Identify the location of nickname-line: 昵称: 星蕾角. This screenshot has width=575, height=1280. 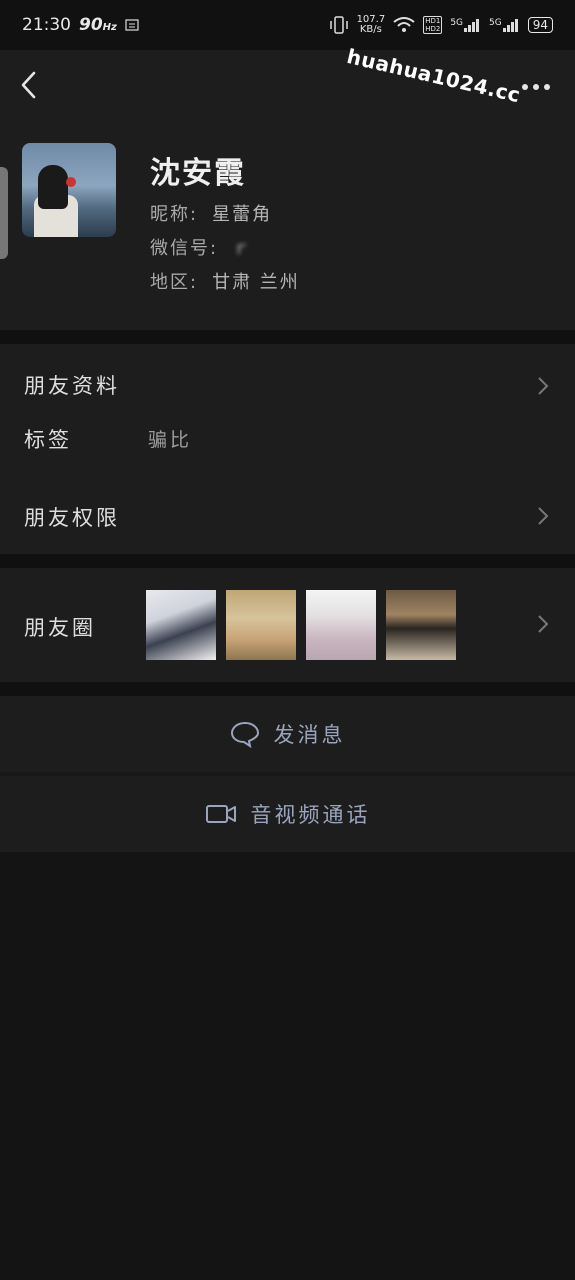
(211, 213).